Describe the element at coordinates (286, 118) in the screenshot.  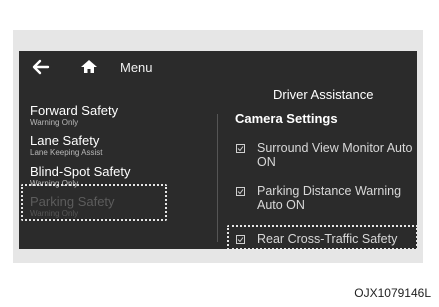
I see `camera-settings-title: Camera Settings` at that location.